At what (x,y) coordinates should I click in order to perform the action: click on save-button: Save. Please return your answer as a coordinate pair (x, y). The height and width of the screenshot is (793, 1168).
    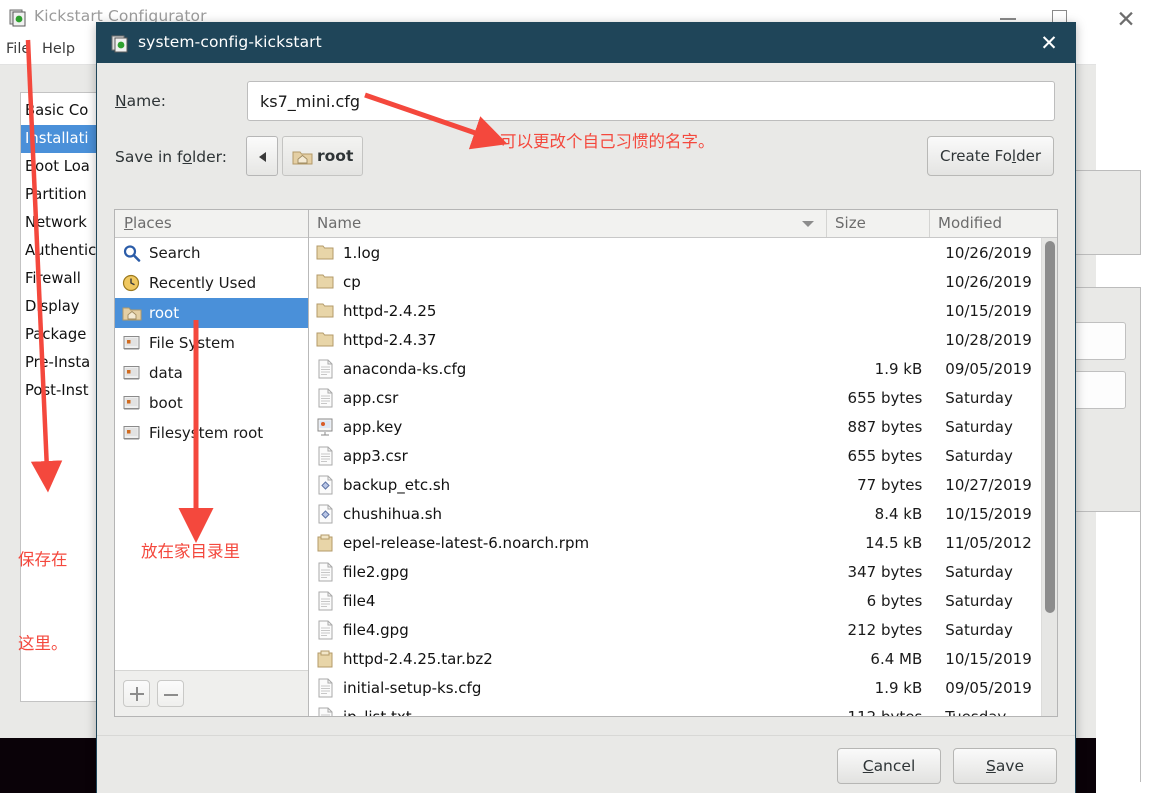
    Looking at the image, I should click on (1005, 766).